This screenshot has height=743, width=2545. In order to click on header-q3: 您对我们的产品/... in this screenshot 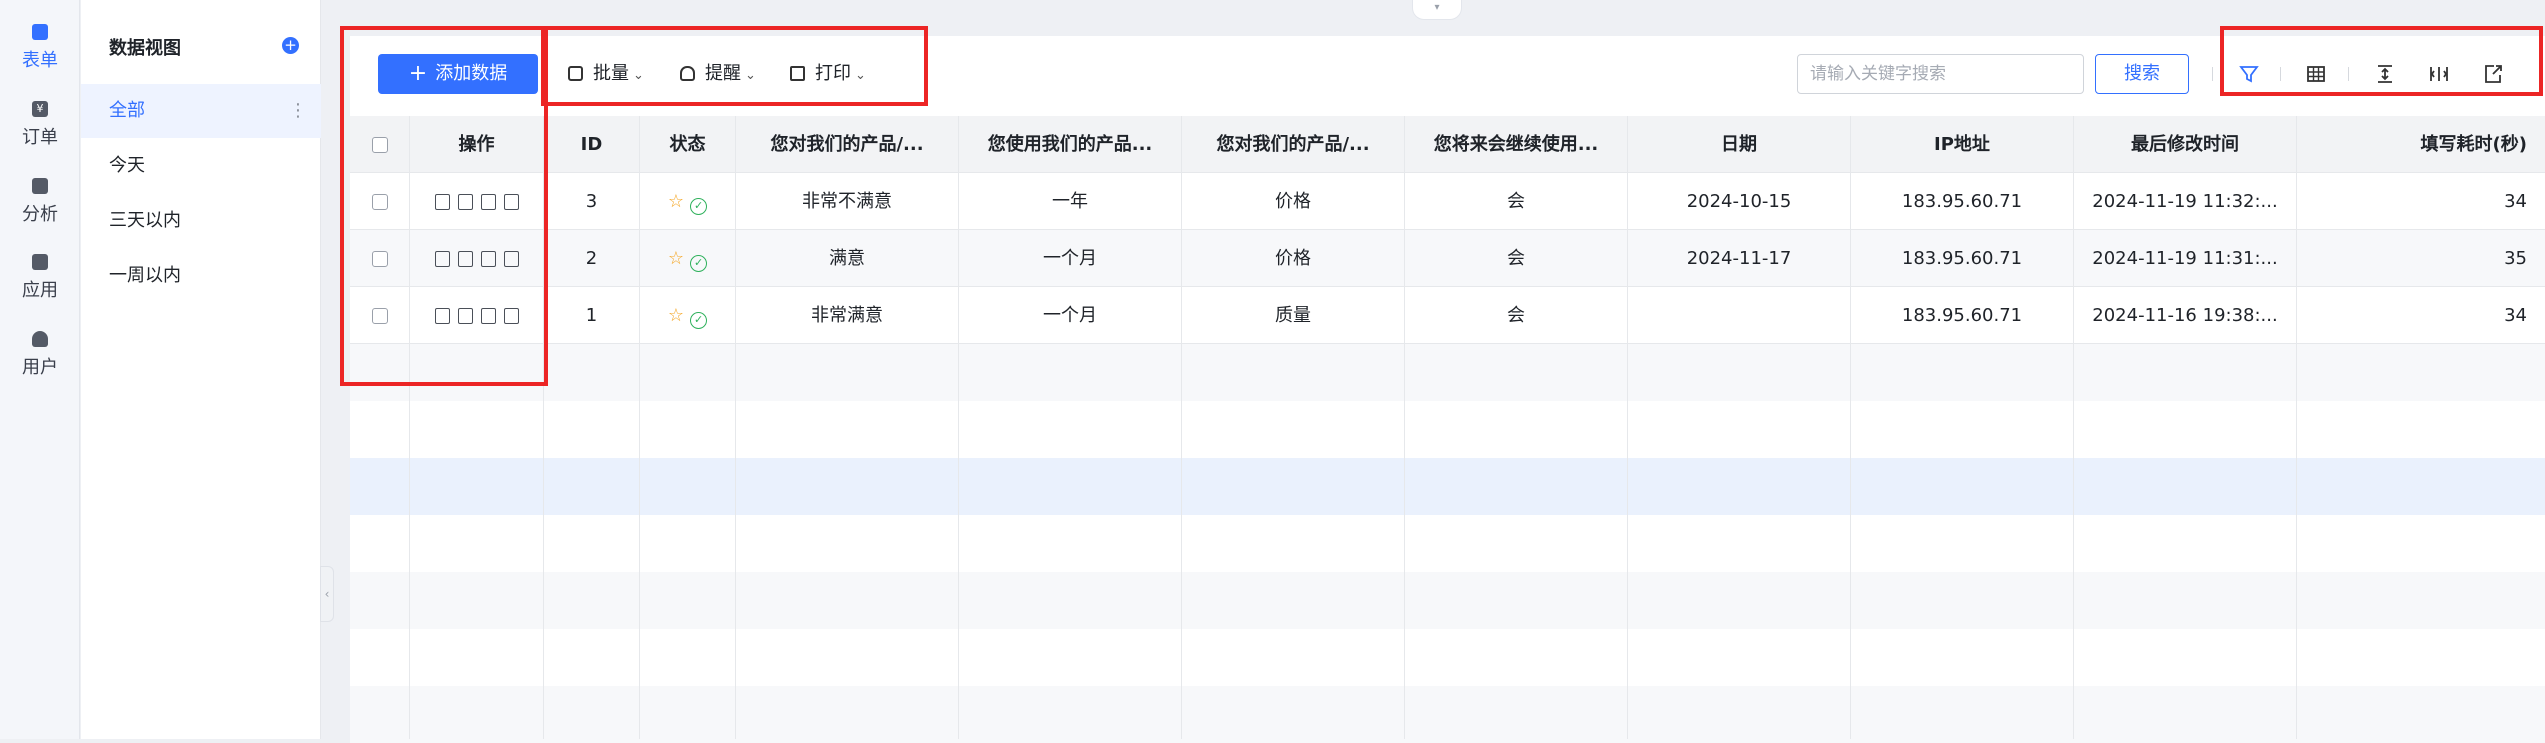, I will do `click(1293, 144)`.